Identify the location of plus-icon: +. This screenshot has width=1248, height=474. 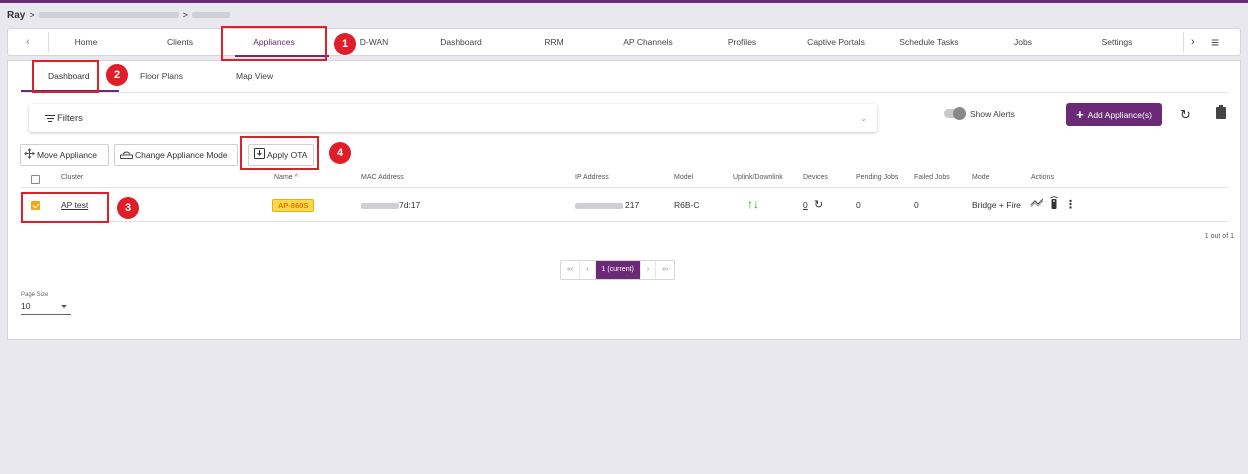
(1080, 114).